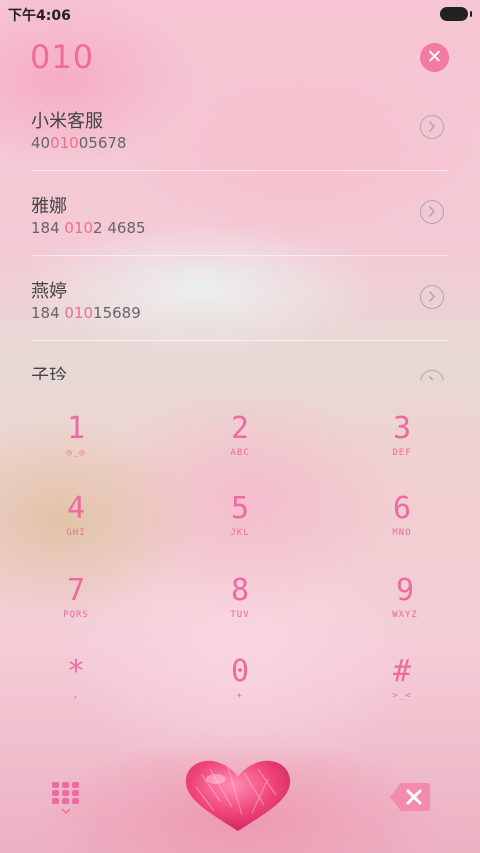 This screenshot has height=853, width=480. What do you see at coordinates (456, 14) in the screenshot?
I see `battery-icon` at bounding box center [456, 14].